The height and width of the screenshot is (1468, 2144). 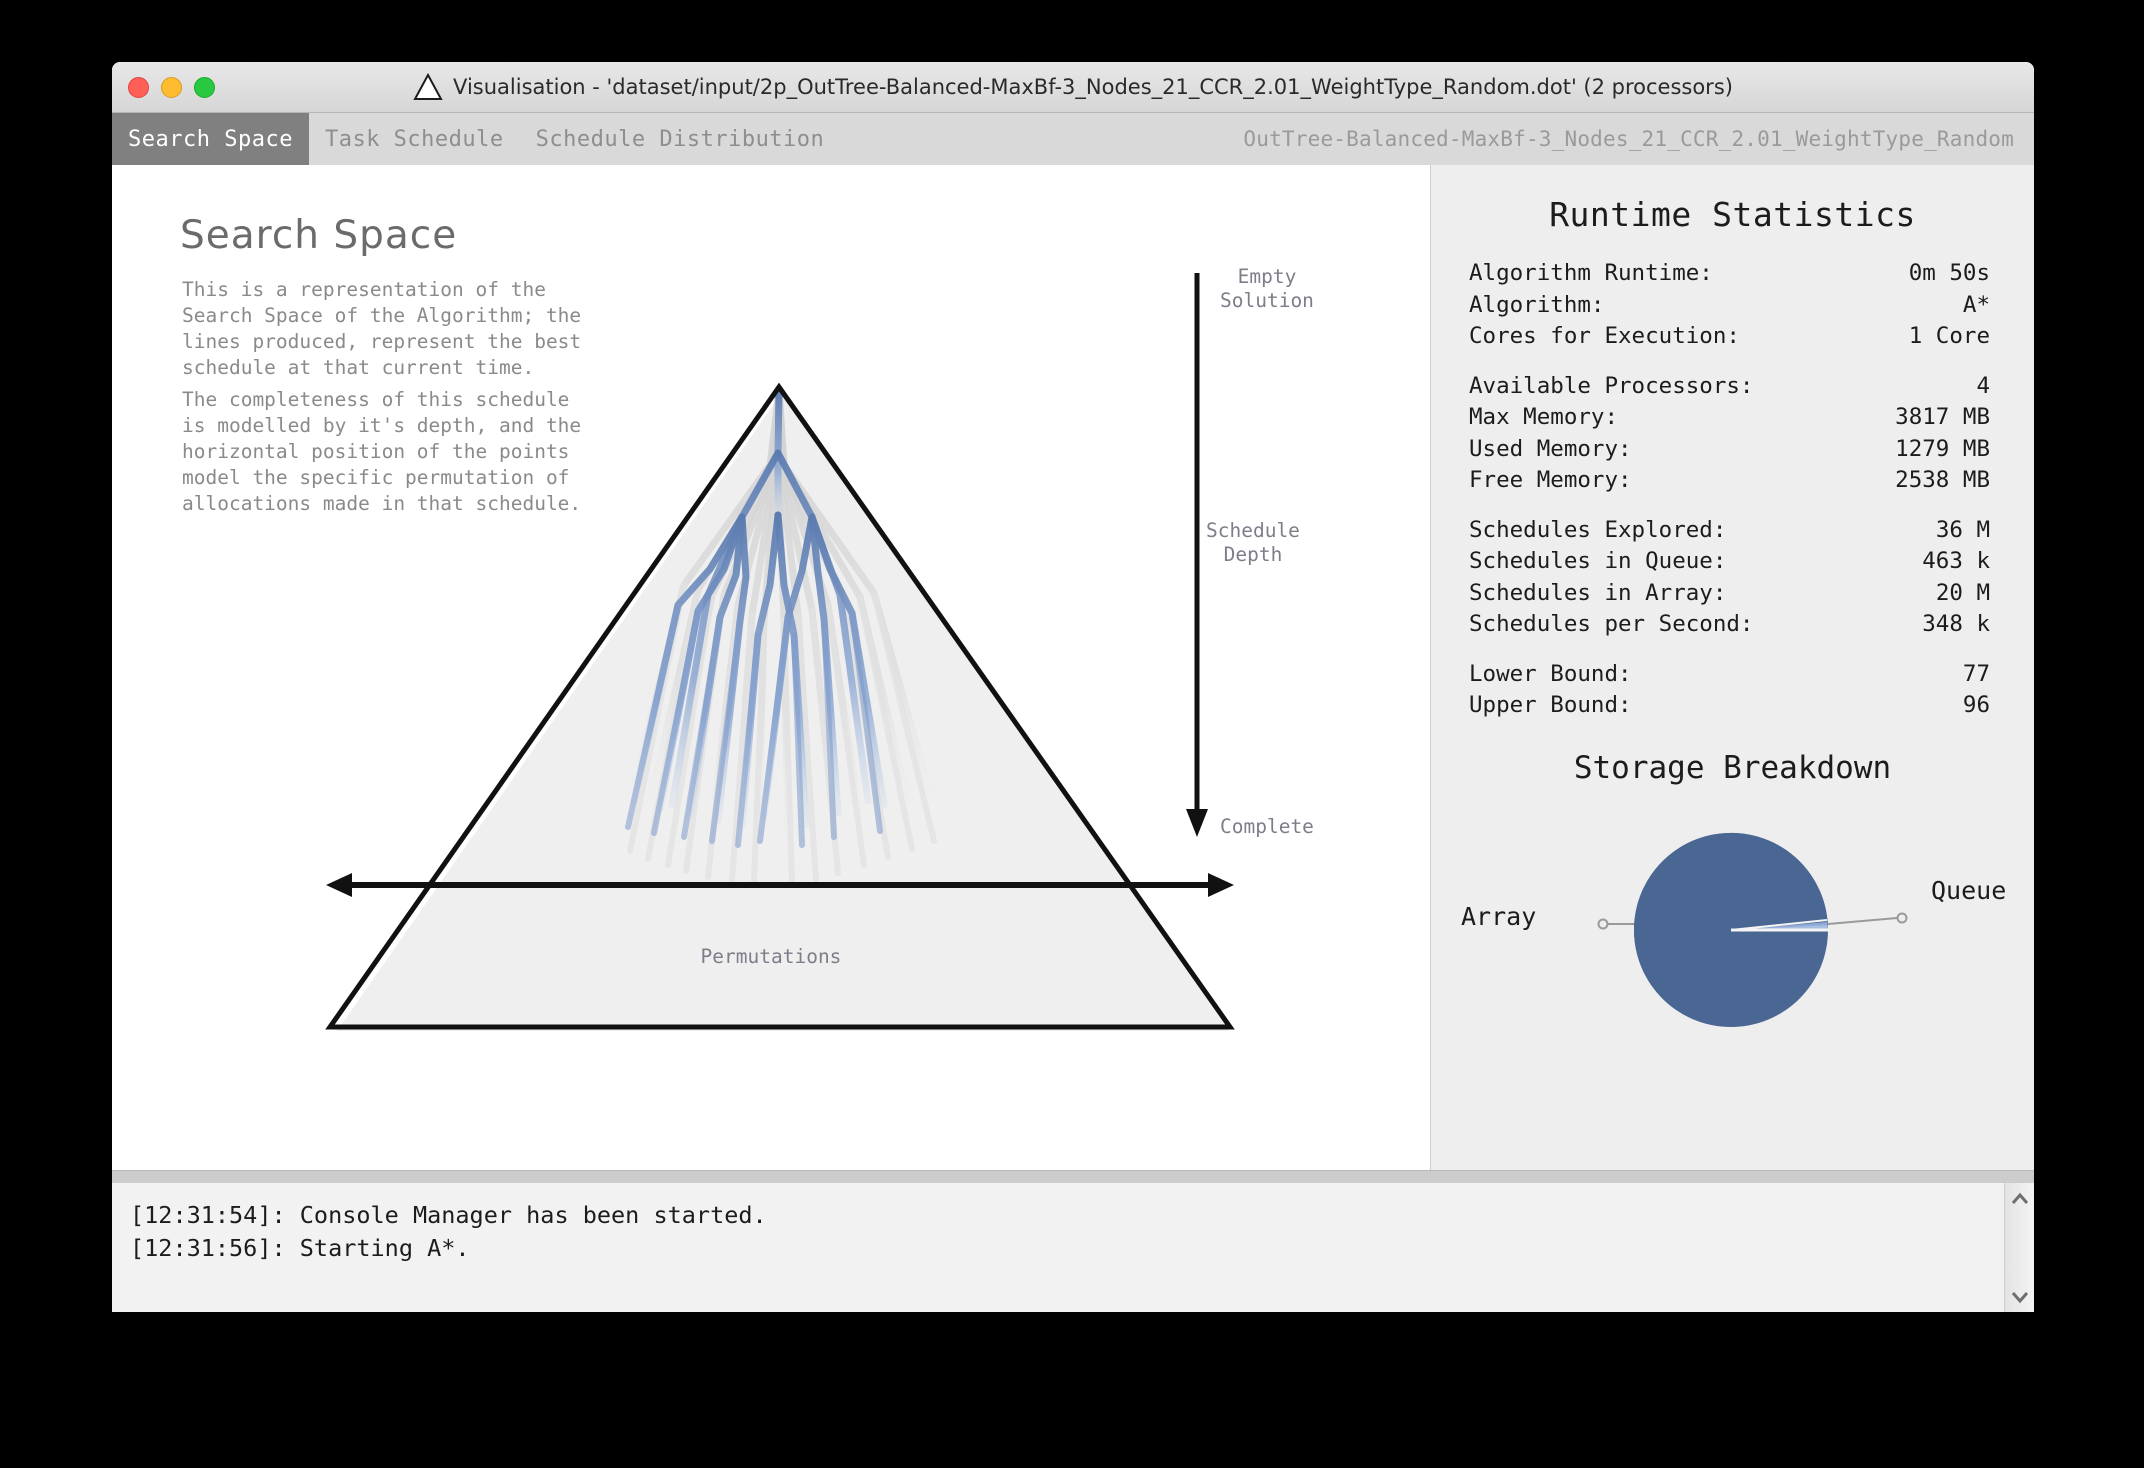 What do you see at coordinates (1729, 531) in the screenshot?
I see `stat-row: Schedules Explored: 36 M` at bounding box center [1729, 531].